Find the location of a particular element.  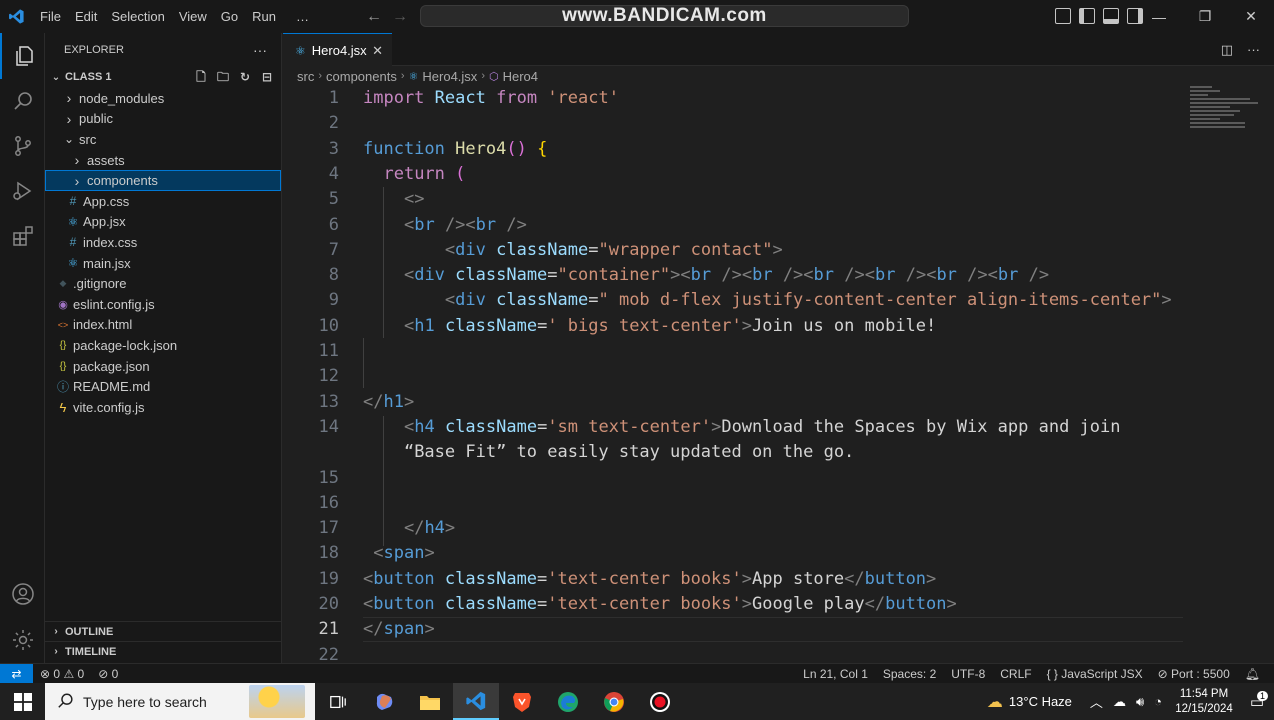

menu-view: View is located at coordinates (193, 16).